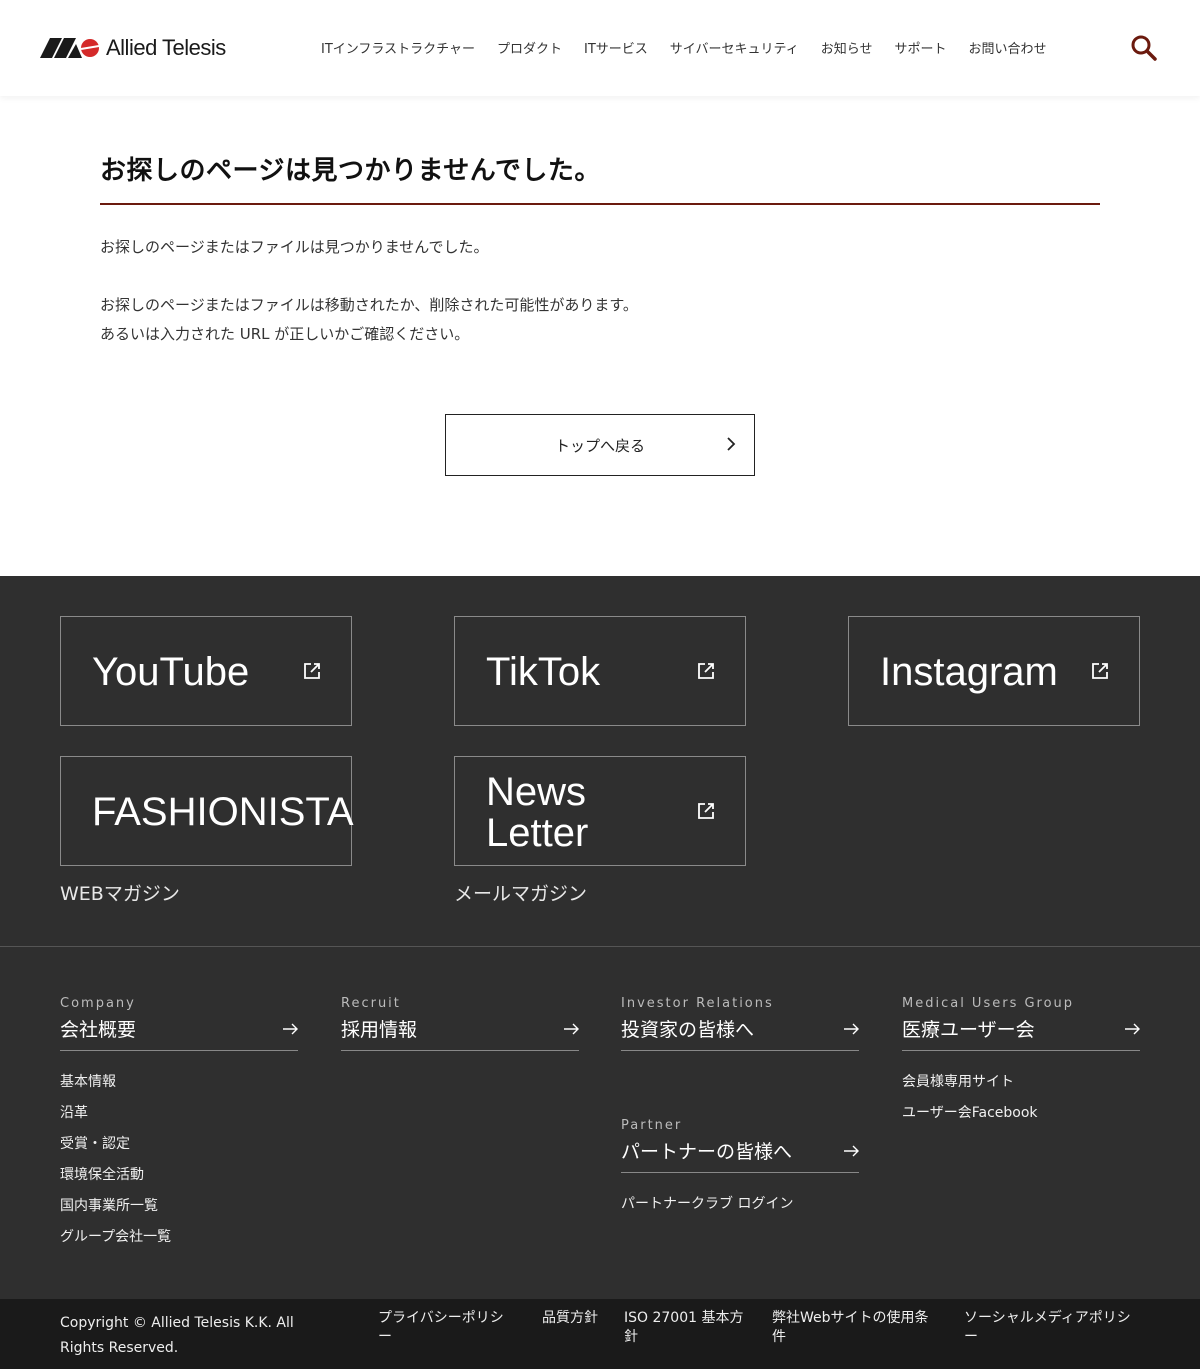  What do you see at coordinates (398, 47) in the screenshot?
I see `nav-item-it-infrastructure: ITインフラストラクチャー` at bounding box center [398, 47].